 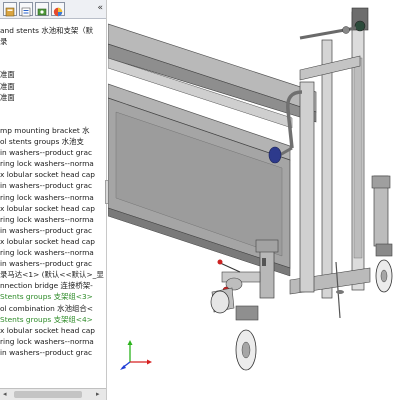 I want to click on scroll-left-icon: ◂, so click(x=5, y=394).